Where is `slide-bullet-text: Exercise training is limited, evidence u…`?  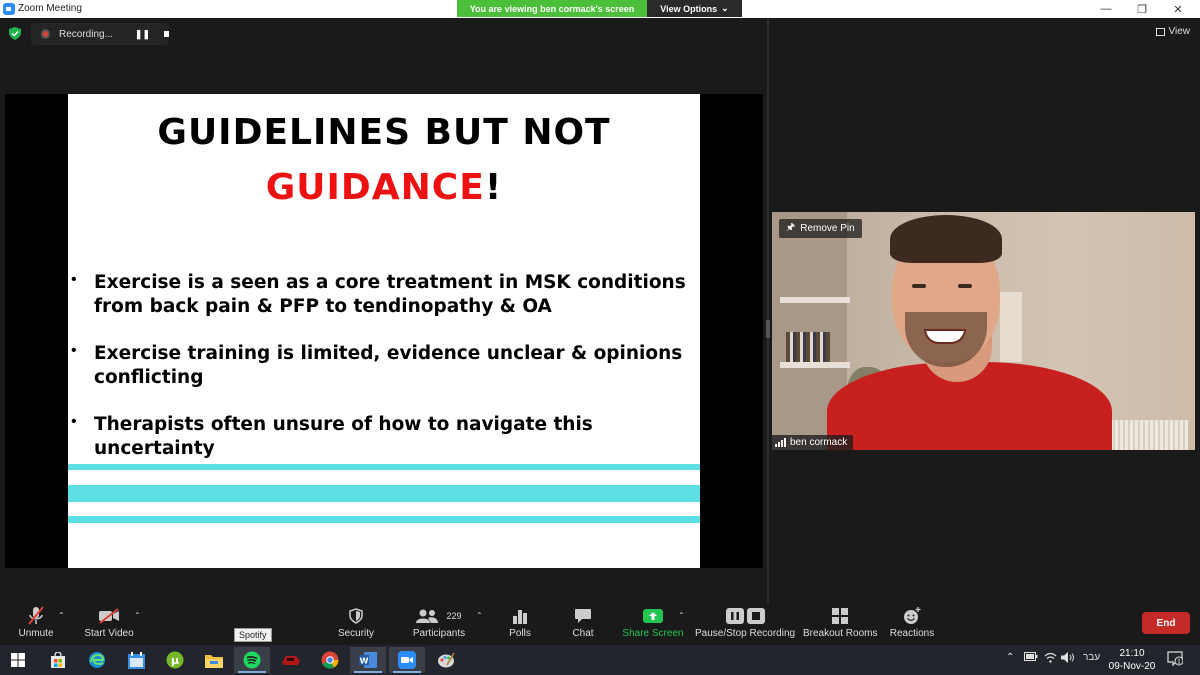
slide-bullet-text: Exercise training is limited, evidence u… is located at coordinates (388, 365).